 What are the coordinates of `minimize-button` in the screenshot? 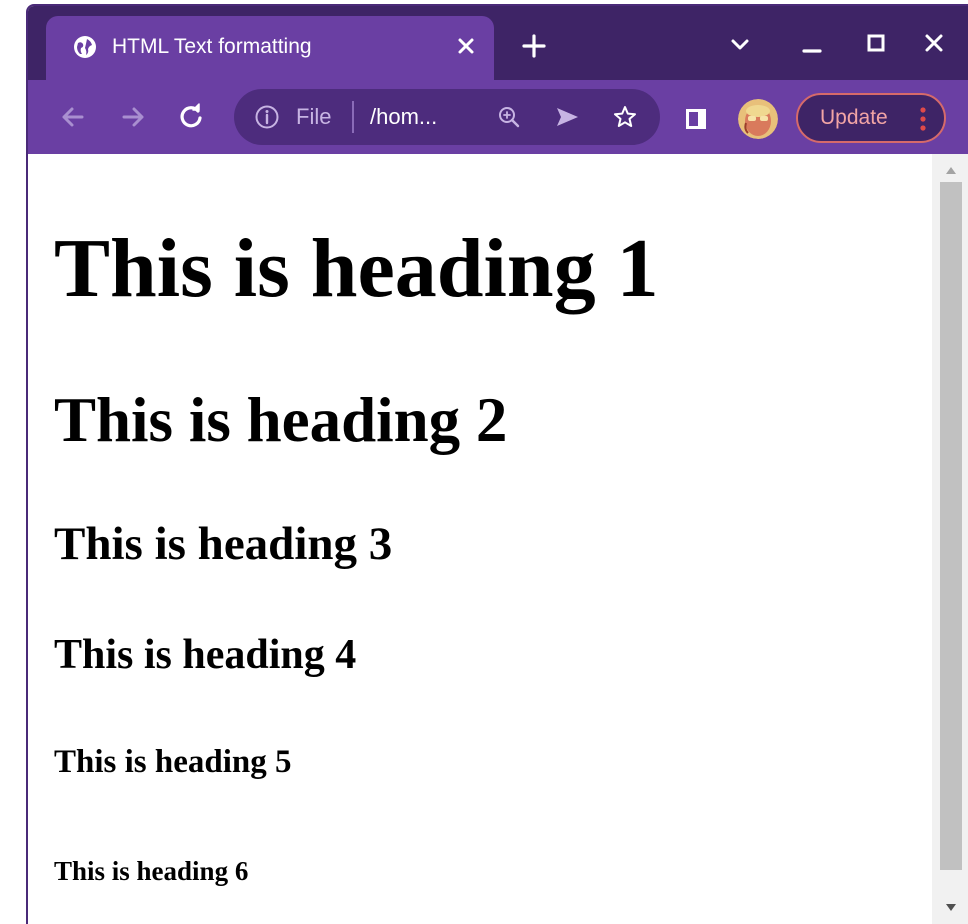 It's located at (812, 44).